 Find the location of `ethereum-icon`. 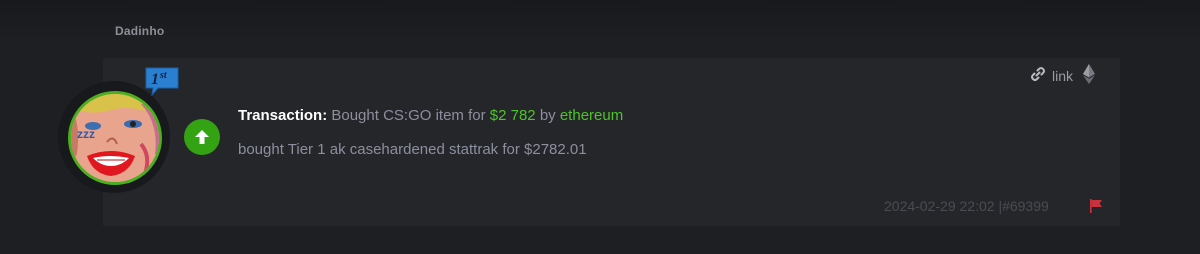

ethereum-icon is located at coordinates (1089, 76).